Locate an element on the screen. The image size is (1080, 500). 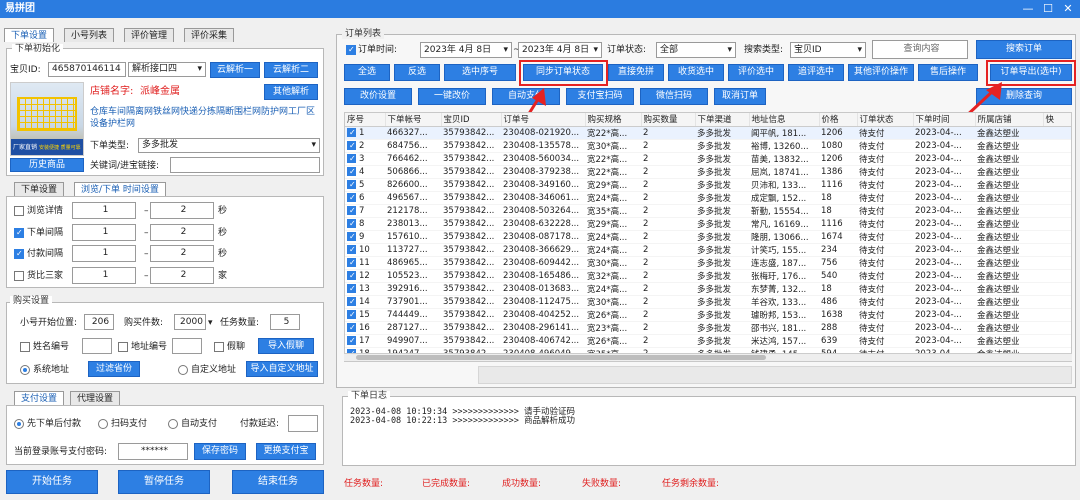
column-header: 快 is located at coordinates (1057, 120).